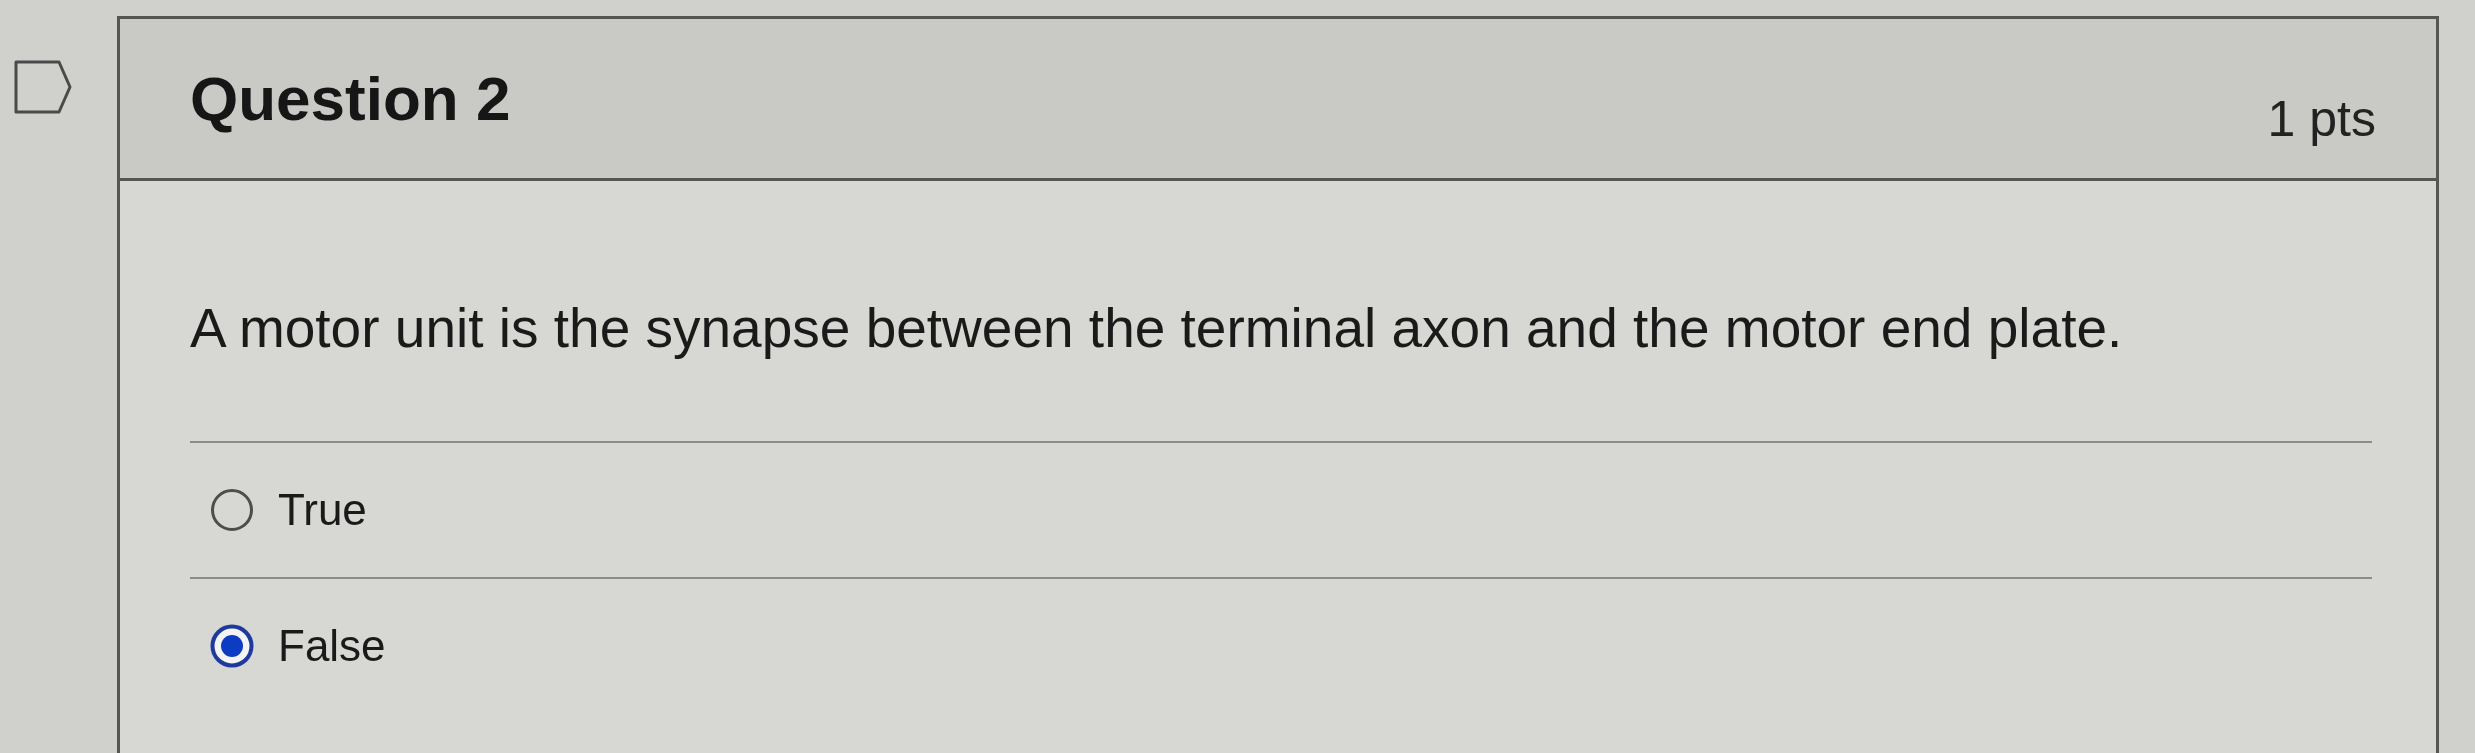 This screenshot has width=2475, height=753. Describe the element at coordinates (322, 510) in the screenshot. I see `answer-label: True` at that location.